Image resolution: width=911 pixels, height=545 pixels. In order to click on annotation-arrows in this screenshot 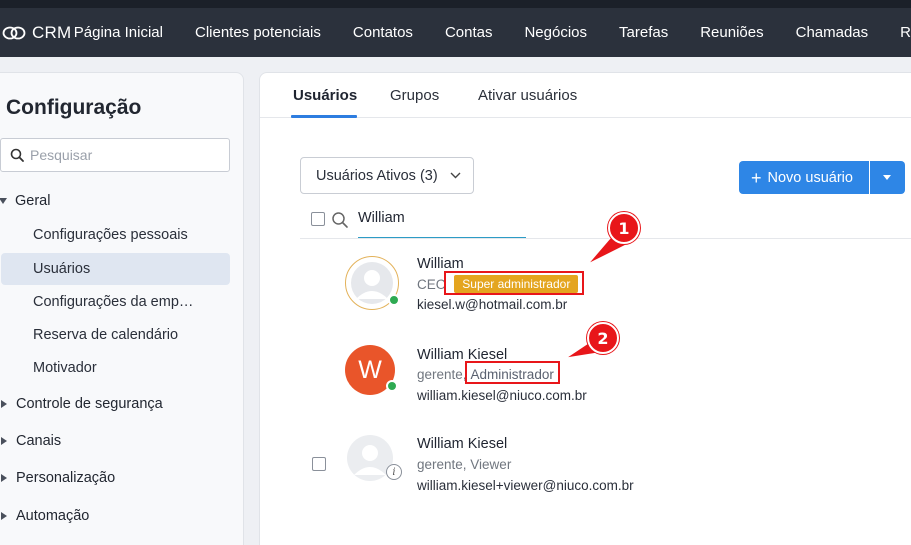, I will do `click(597, 297)`.